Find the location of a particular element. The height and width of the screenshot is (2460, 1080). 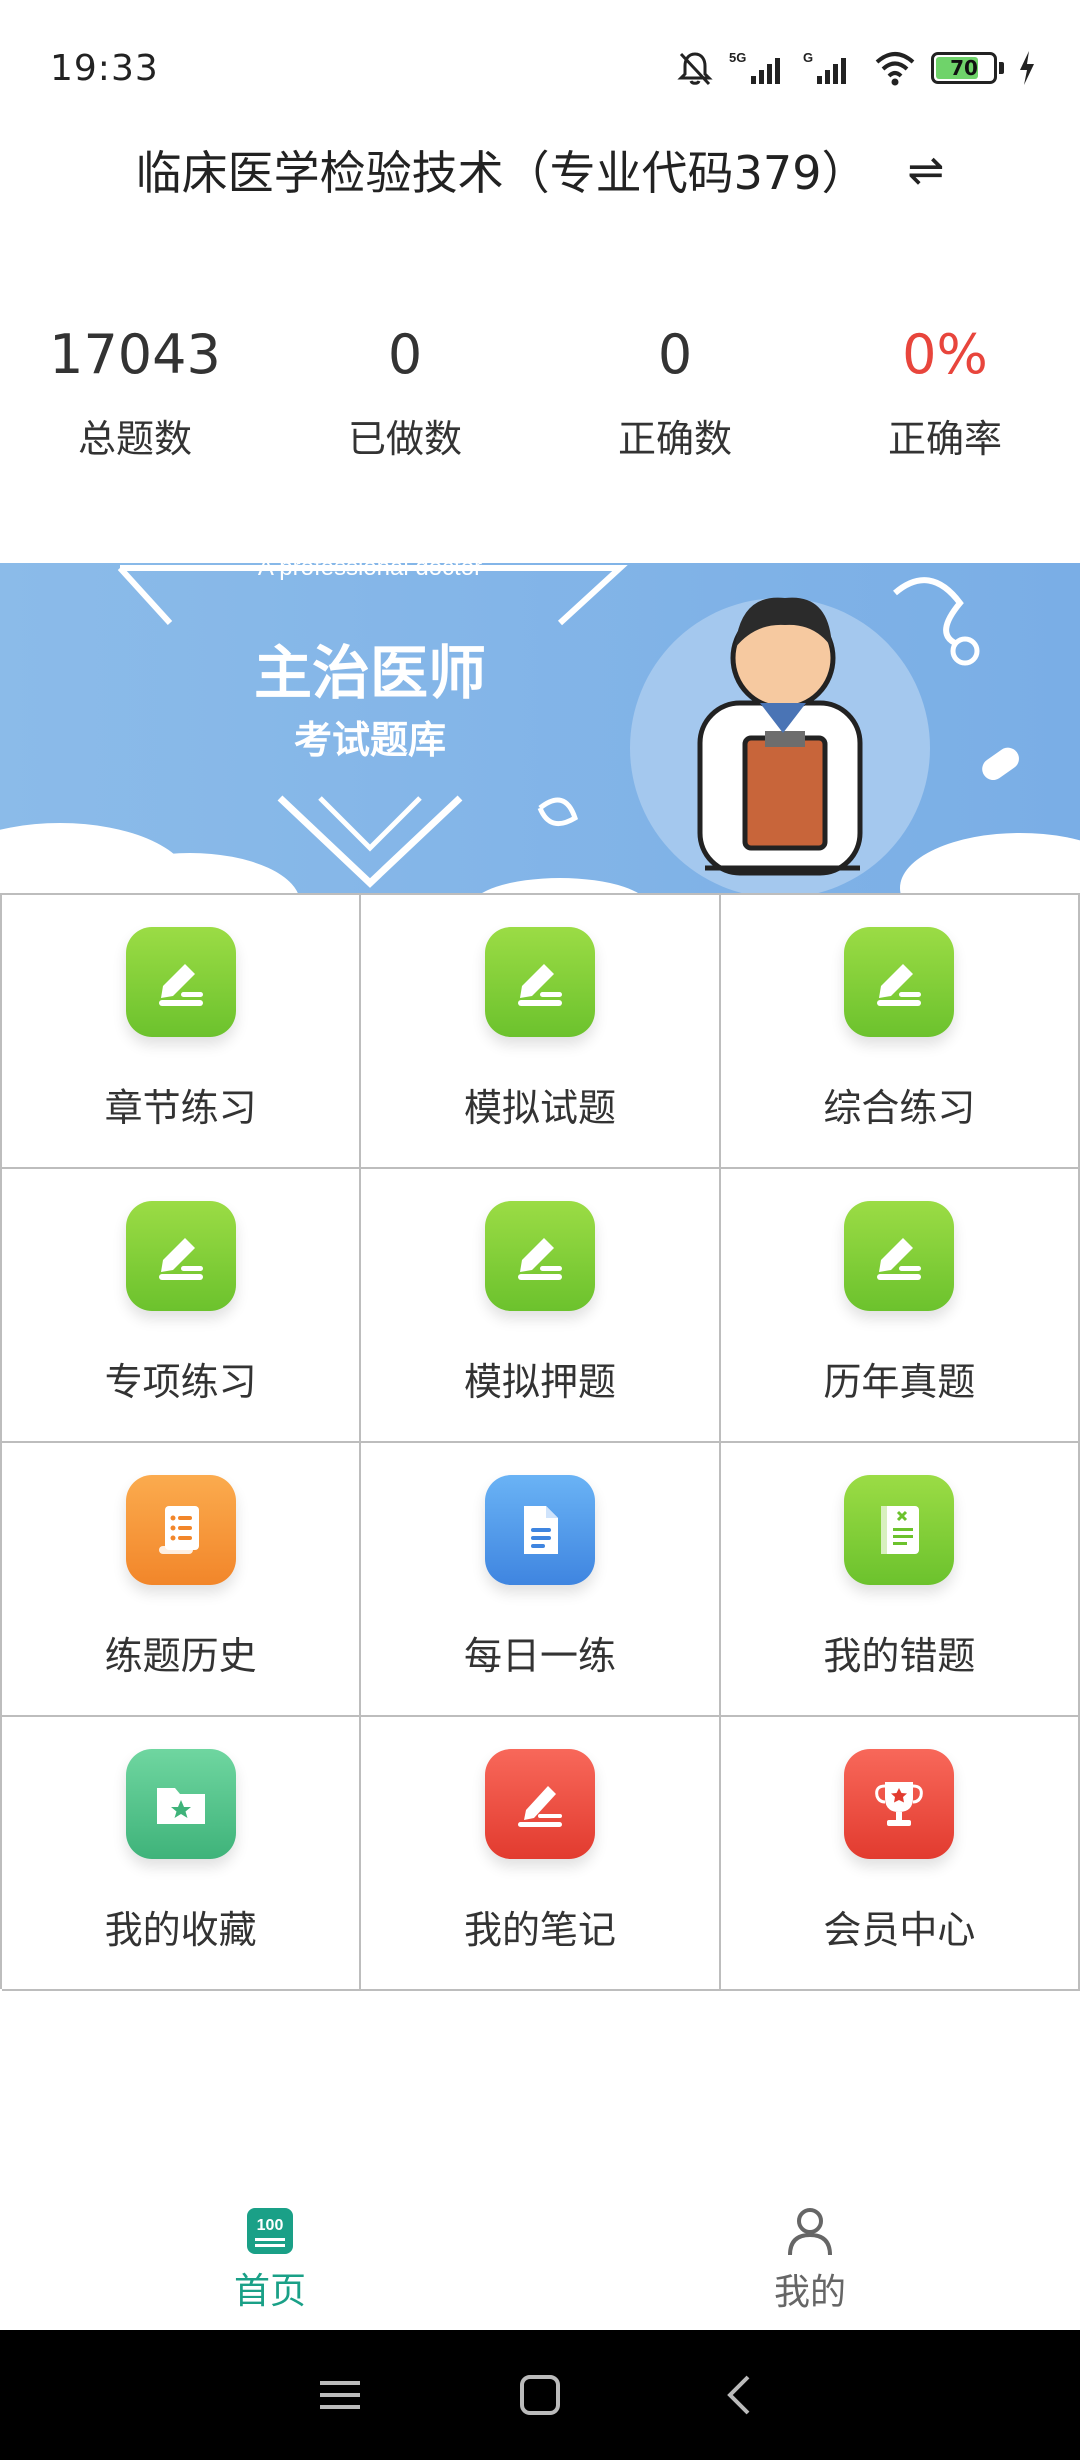

home-square-icon is located at coordinates (540, 2395).